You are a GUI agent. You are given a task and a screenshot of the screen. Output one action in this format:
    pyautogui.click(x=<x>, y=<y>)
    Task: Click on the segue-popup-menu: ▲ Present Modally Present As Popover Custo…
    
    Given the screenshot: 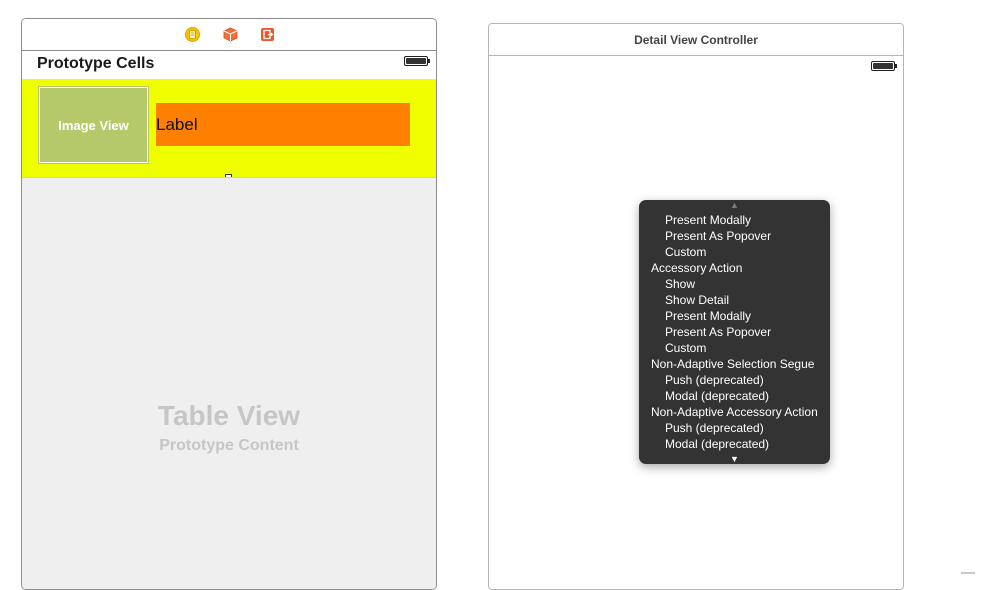 What is the action you would take?
    pyautogui.click(x=734, y=332)
    